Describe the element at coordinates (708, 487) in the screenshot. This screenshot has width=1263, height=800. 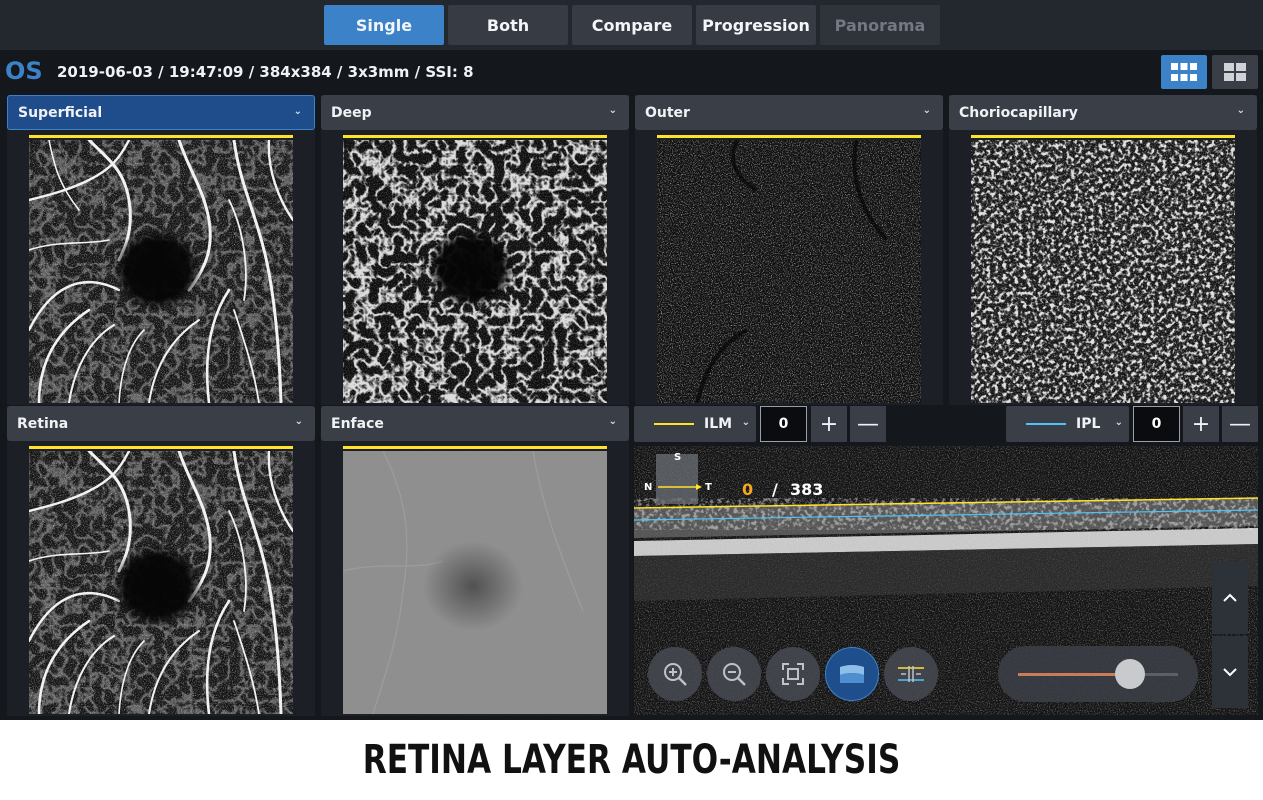
I see `orientation-temporal: T` at that location.